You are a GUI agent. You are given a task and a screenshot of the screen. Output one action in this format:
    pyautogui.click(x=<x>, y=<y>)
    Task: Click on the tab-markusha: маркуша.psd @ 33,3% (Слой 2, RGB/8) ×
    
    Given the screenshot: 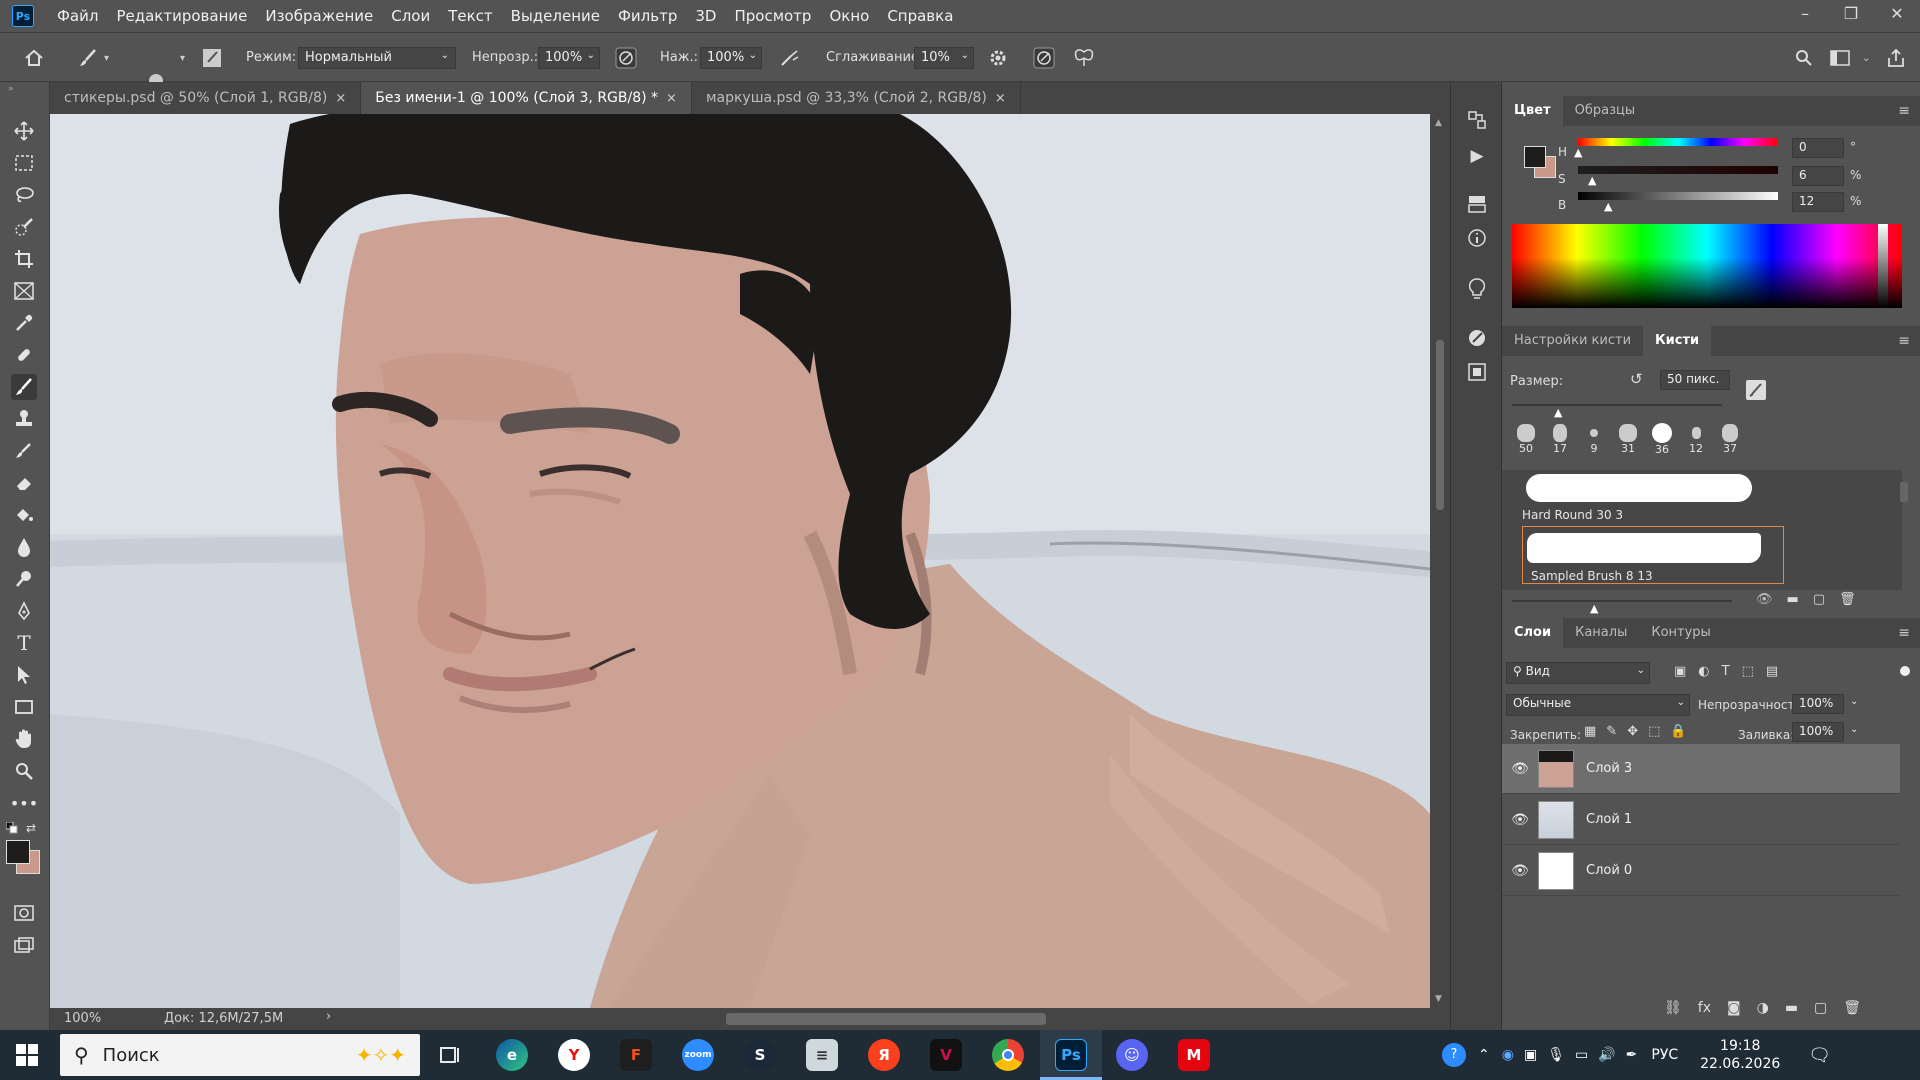 What is the action you would take?
    pyautogui.click(x=856, y=98)
    